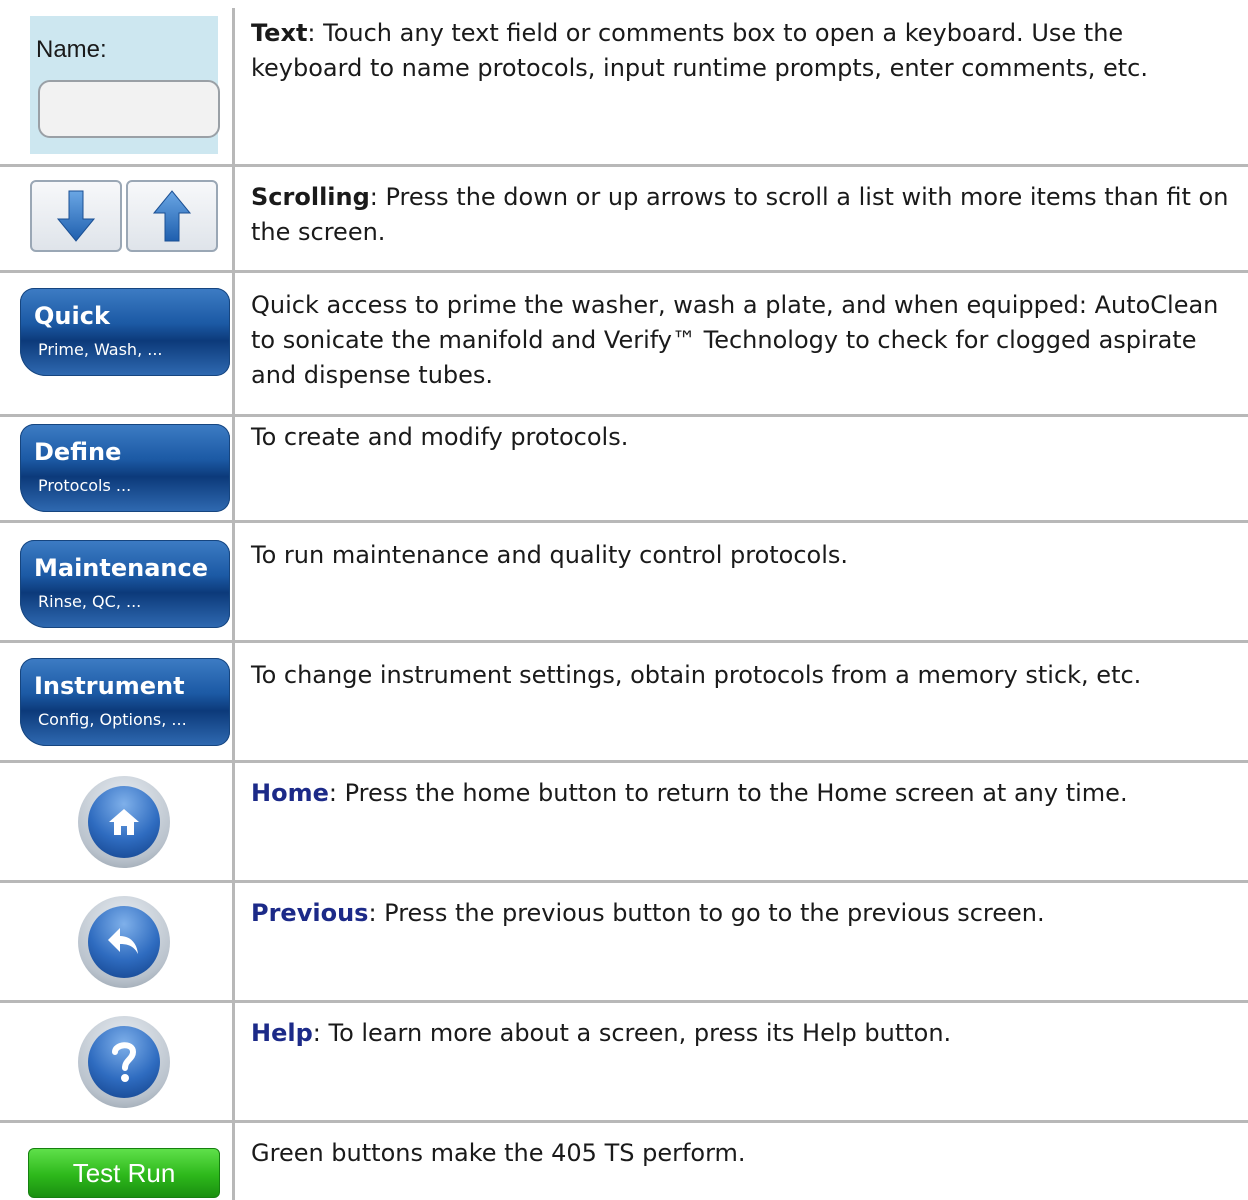 This screenshot has height=1200, width=1248. What do you see at coordinates (233, 604) in the screenshot?
I see `column-divider` at bounding box center [233, 604].